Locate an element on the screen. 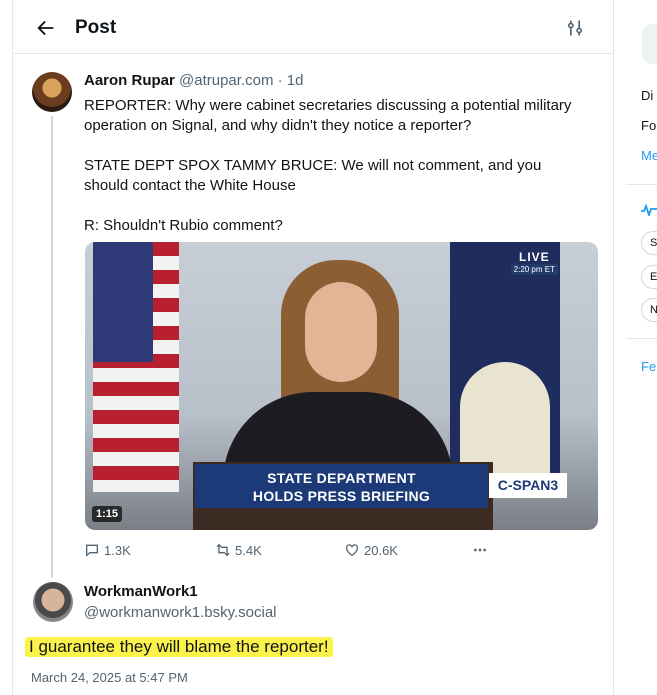 The width and height of the screenshot is (657, 695). sidebar-text: Di is located at coordinates (647, 95).